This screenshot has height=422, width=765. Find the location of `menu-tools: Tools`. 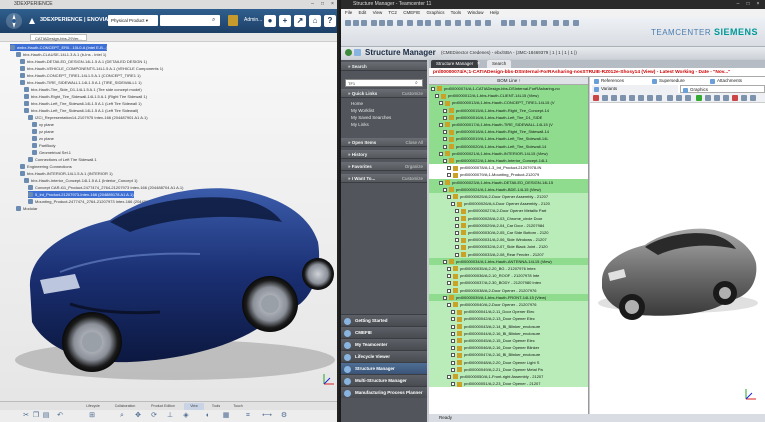

menu-tools: Tools is located at coordinates (456, 12).